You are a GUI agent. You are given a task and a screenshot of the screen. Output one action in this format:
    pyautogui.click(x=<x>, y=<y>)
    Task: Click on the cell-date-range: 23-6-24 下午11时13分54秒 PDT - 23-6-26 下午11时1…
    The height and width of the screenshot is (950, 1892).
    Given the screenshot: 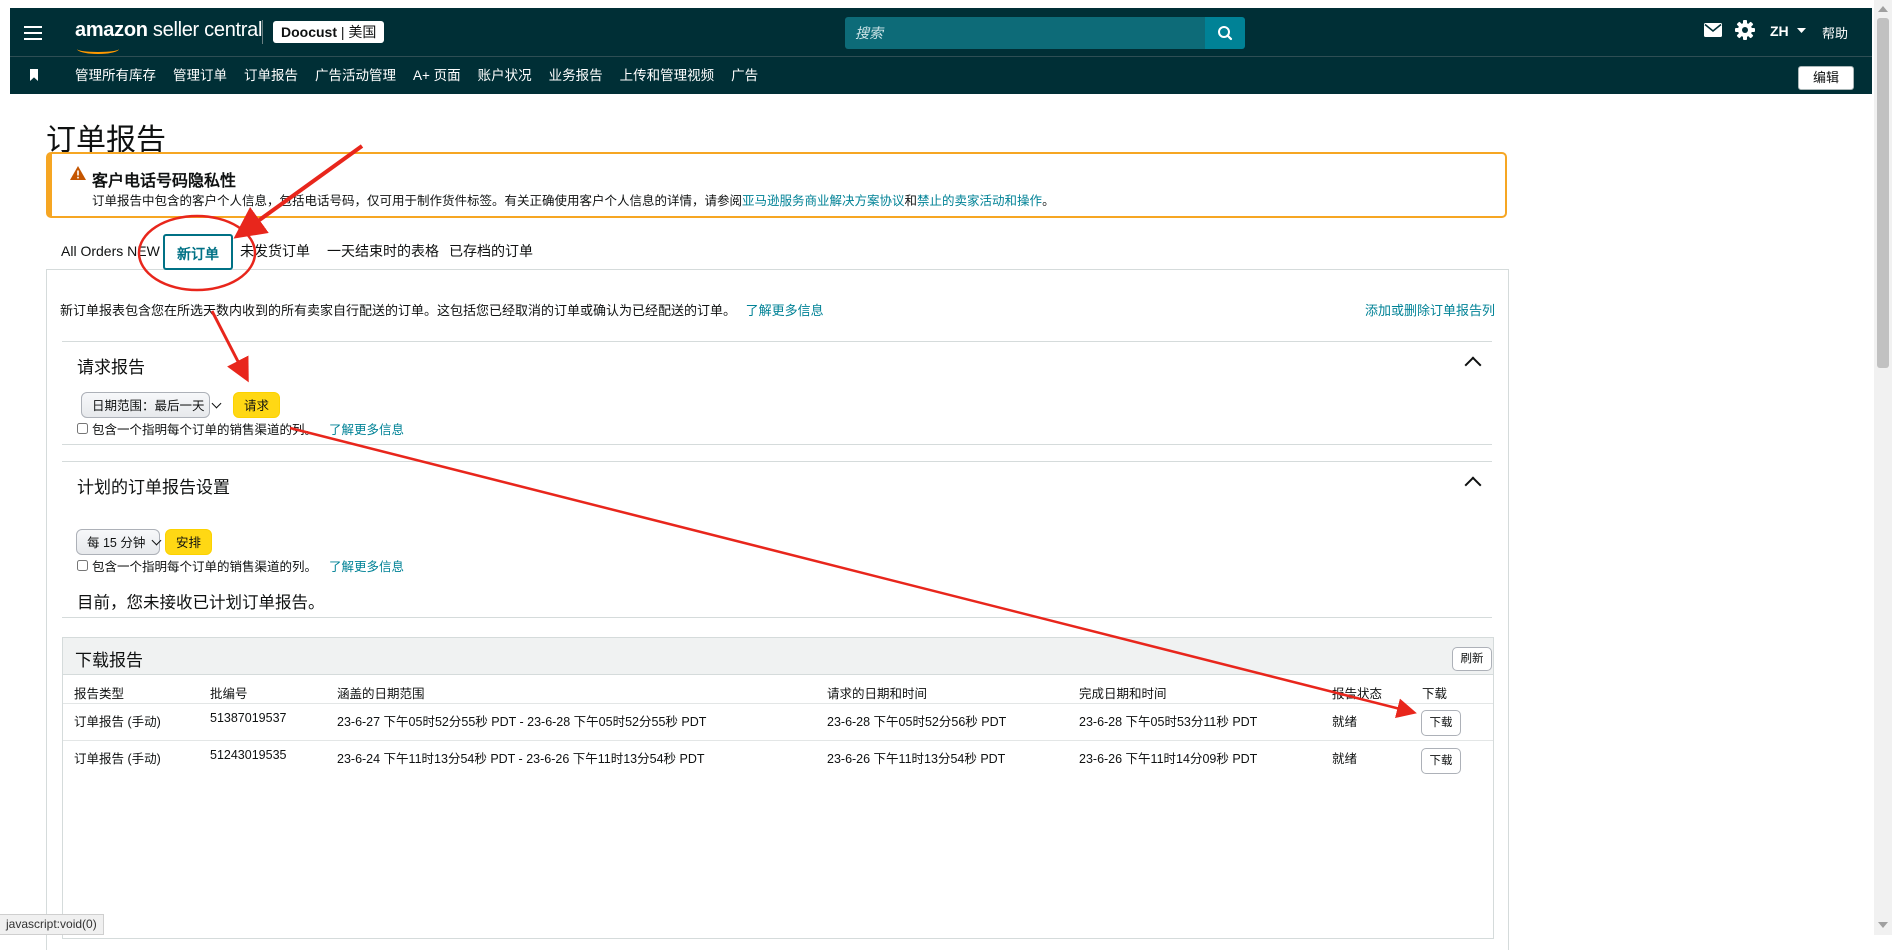 What is the action you would take?
    pyautogui.click(x=521, y=759)
    